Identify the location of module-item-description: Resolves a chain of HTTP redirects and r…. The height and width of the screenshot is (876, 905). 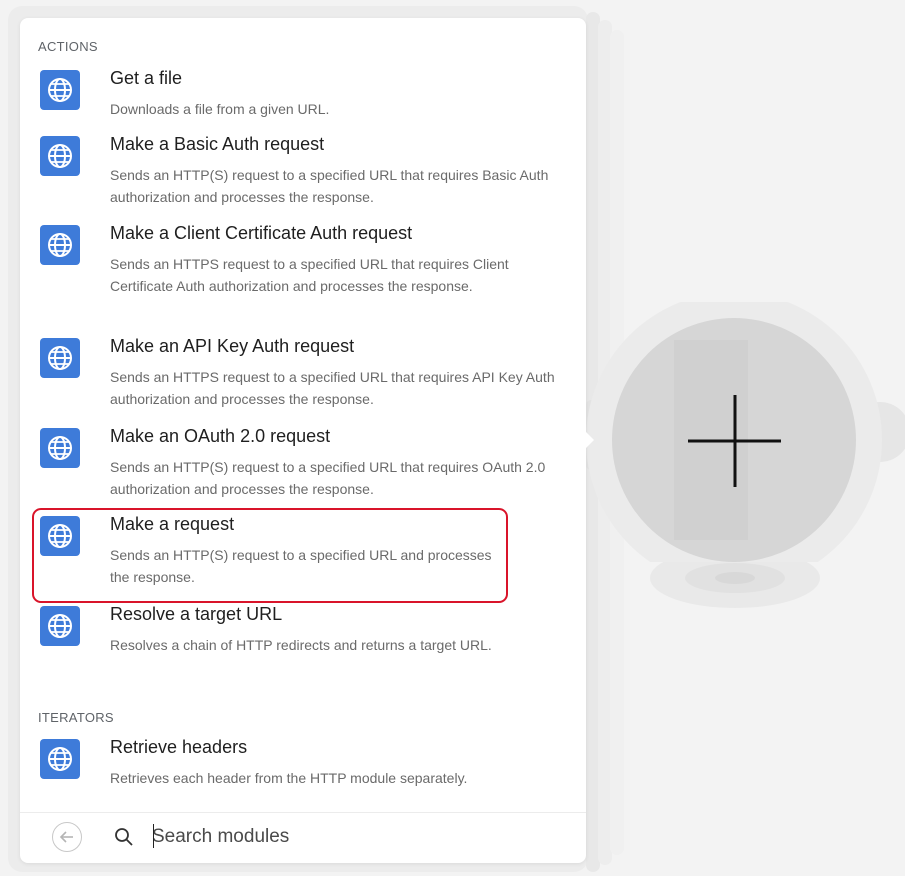
(301, 645).